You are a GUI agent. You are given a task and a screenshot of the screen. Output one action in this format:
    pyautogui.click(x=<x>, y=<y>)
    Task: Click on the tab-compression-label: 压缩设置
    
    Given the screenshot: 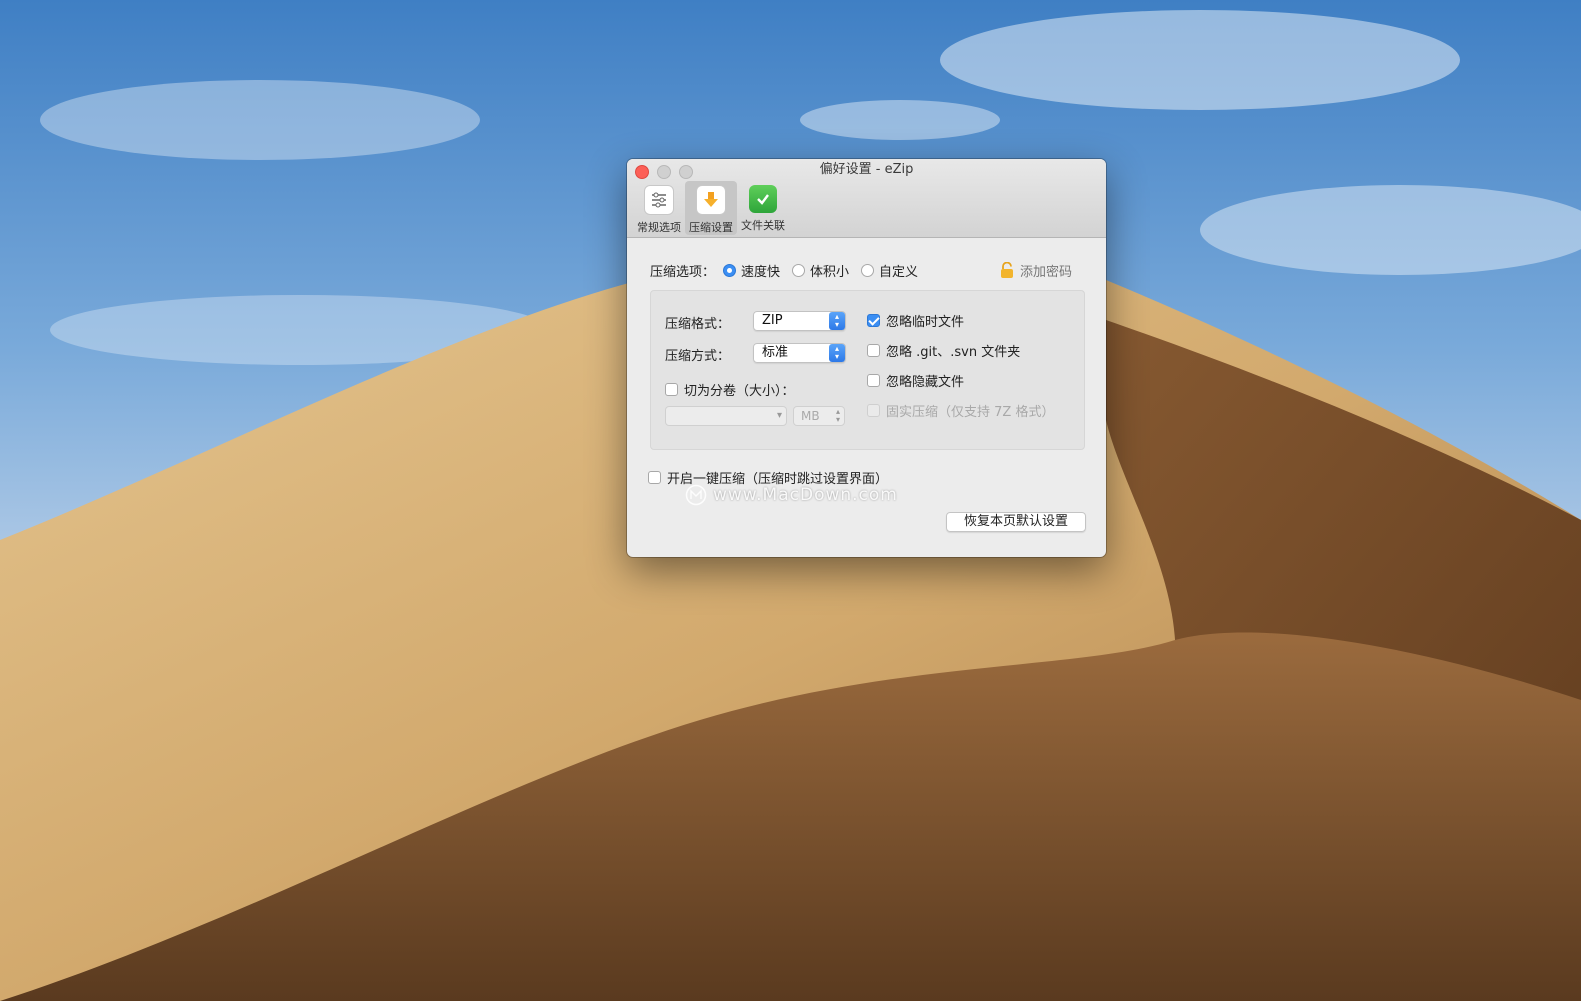 What is the action you would take?
    pyautogui.click(x=711, y=227)
    